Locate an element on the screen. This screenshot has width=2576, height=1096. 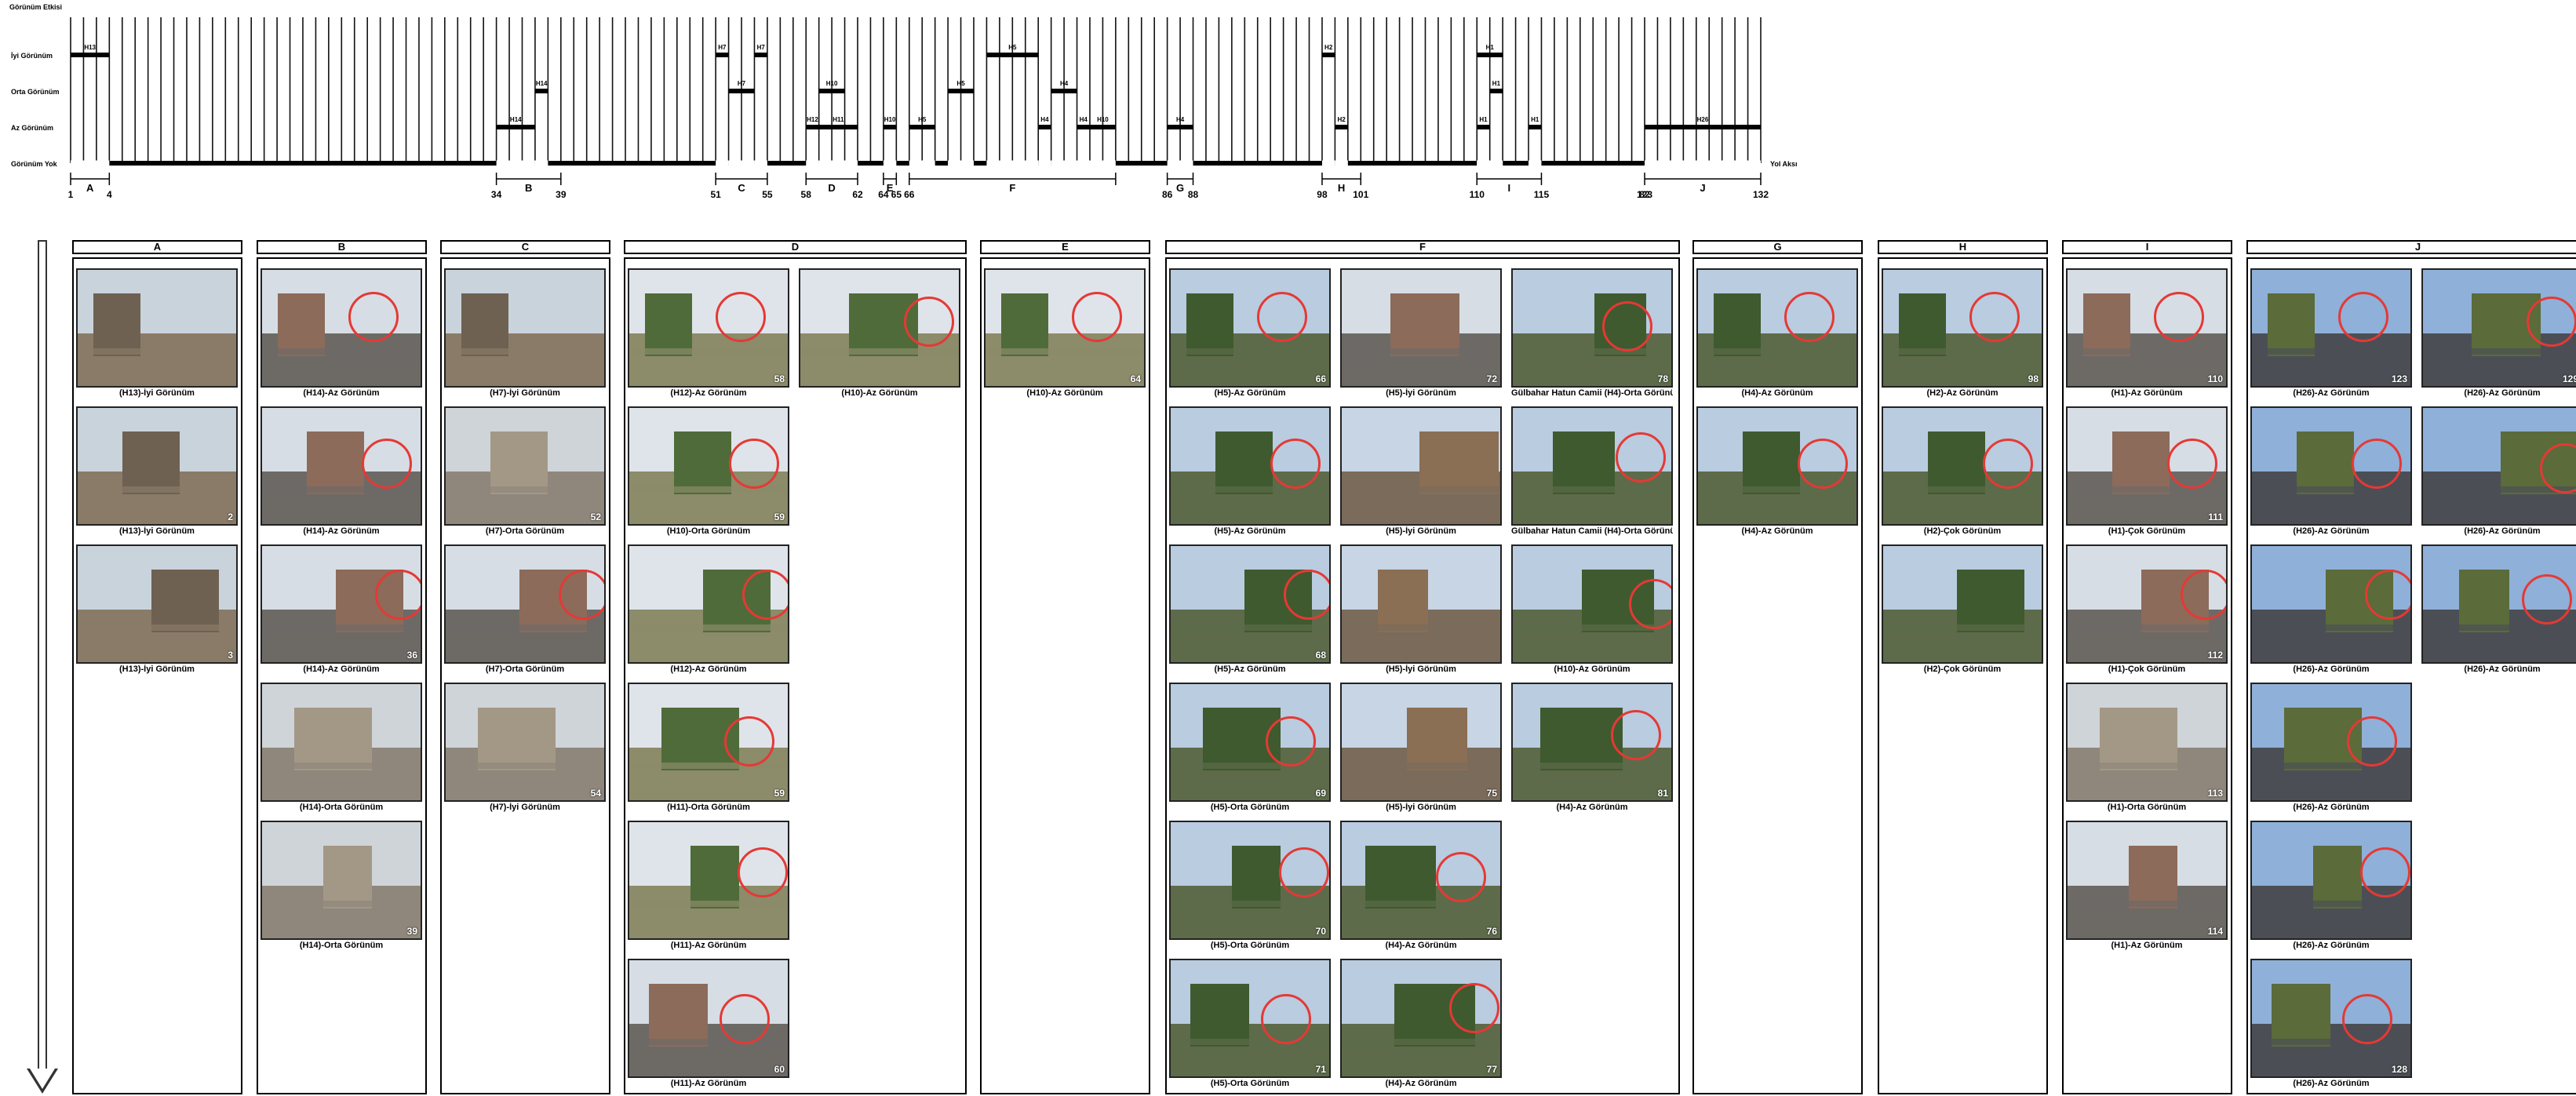
site-photo: 52 is located at coordinates (525, 466).